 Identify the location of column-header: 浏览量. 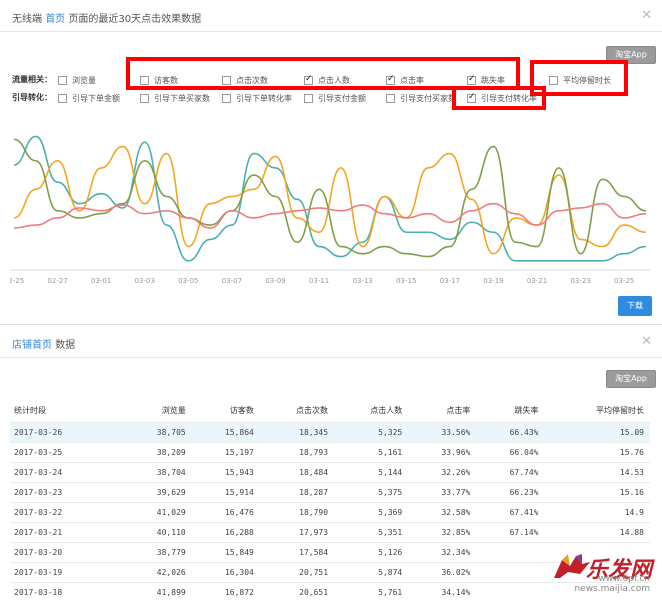
(173, 411).